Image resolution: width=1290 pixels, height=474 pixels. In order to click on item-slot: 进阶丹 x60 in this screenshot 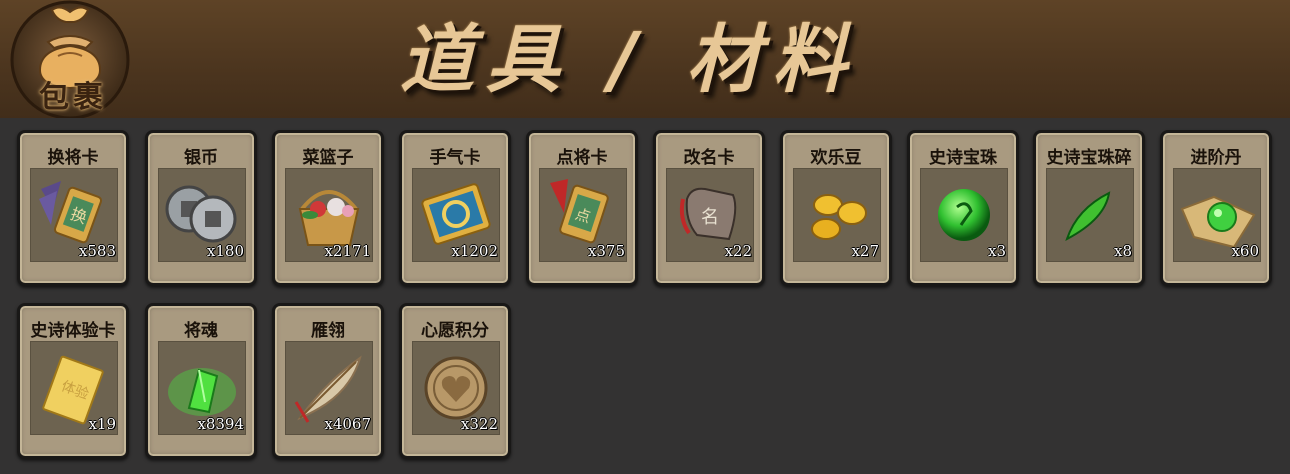, I will do `click(1216, 208)`.